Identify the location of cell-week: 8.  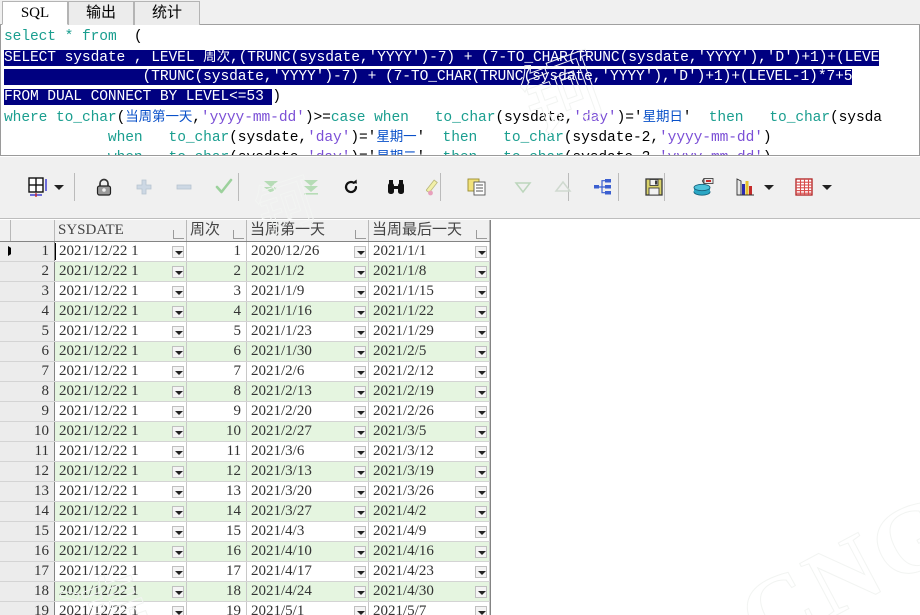
(217, 391).